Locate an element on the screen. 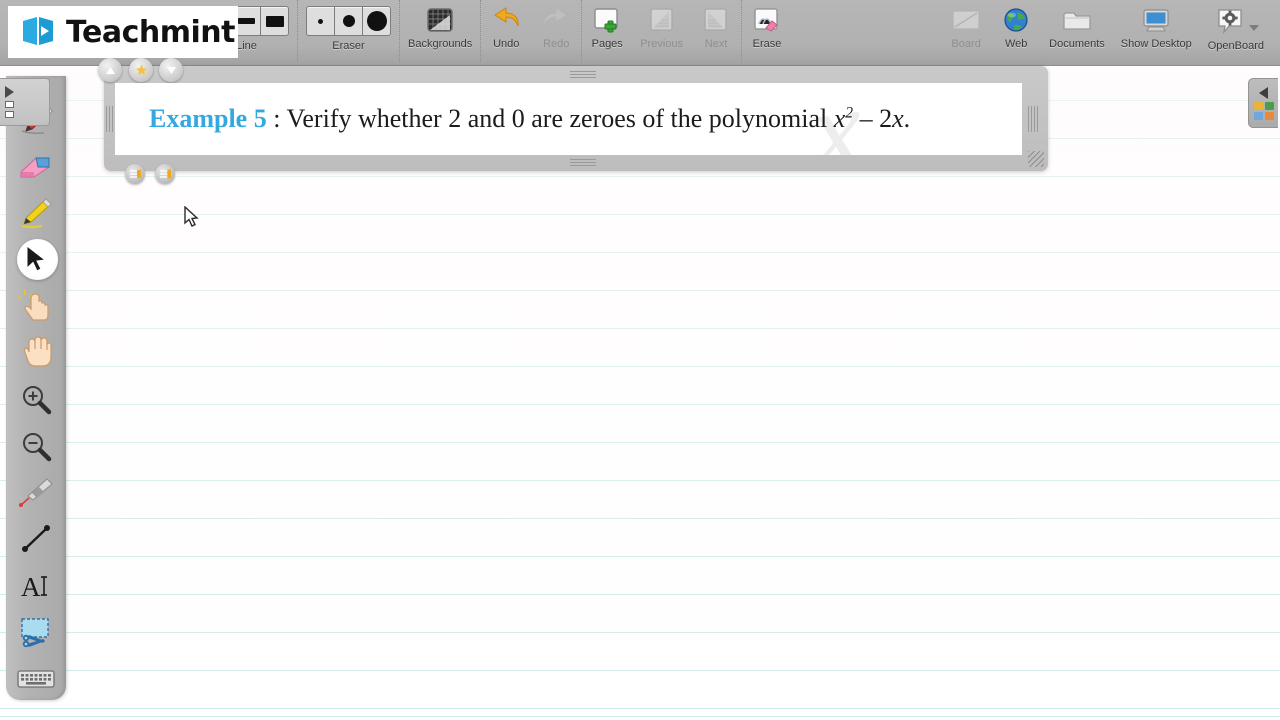 The width and height of the screenshot is (1280, 720). expression-period: . is located at coordinates (907, 118).